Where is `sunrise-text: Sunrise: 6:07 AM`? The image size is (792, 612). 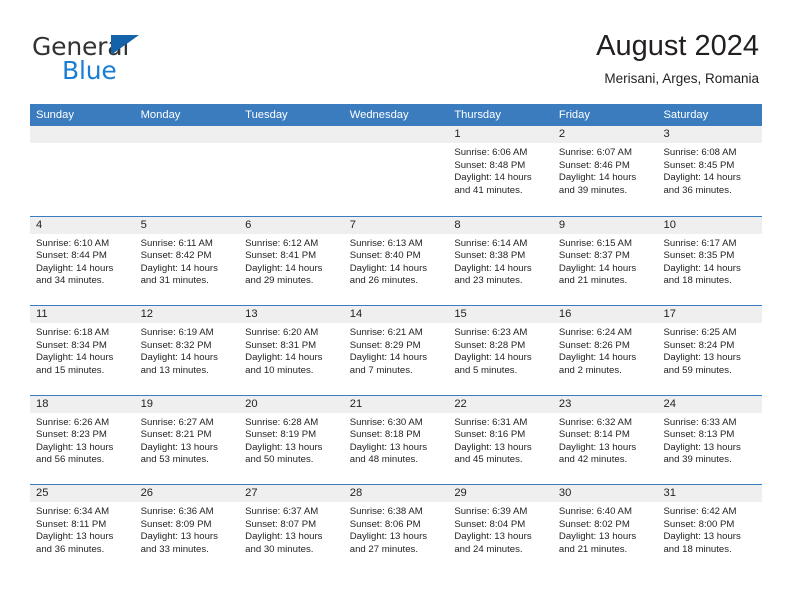 sunrise-text: Sunrise: 6:07 AM is located at coordinates (595, 152).